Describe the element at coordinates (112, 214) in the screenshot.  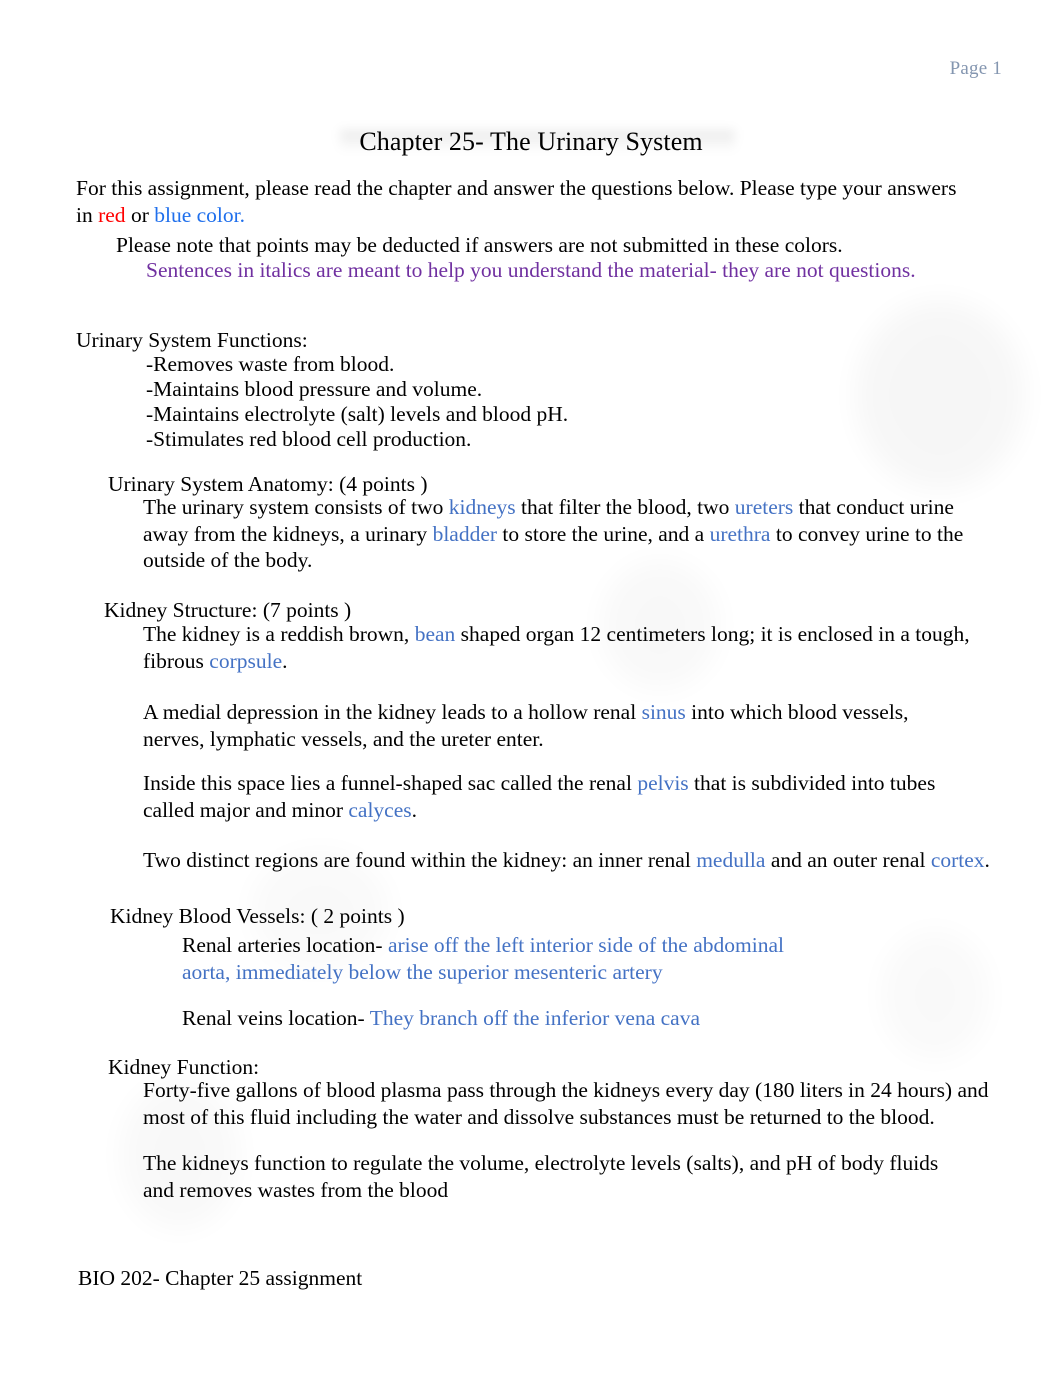
I see `intro-red-word: red` at that location.